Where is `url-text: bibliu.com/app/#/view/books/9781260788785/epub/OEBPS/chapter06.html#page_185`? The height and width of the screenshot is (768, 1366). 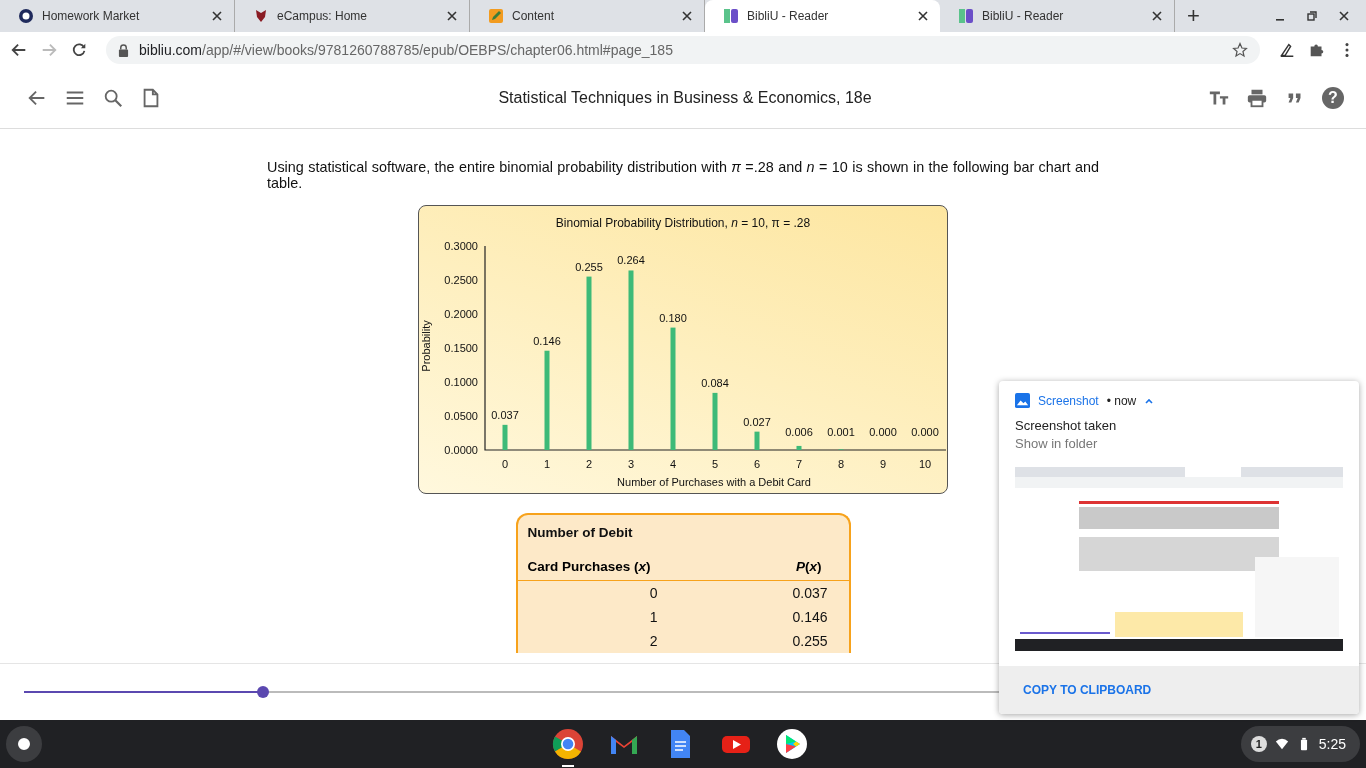
url-text: bibliu.com/app/#/view/books/9781260788785/epub/OEBPS/chapter06.html#page_185 is located at coordinates (406, 50).